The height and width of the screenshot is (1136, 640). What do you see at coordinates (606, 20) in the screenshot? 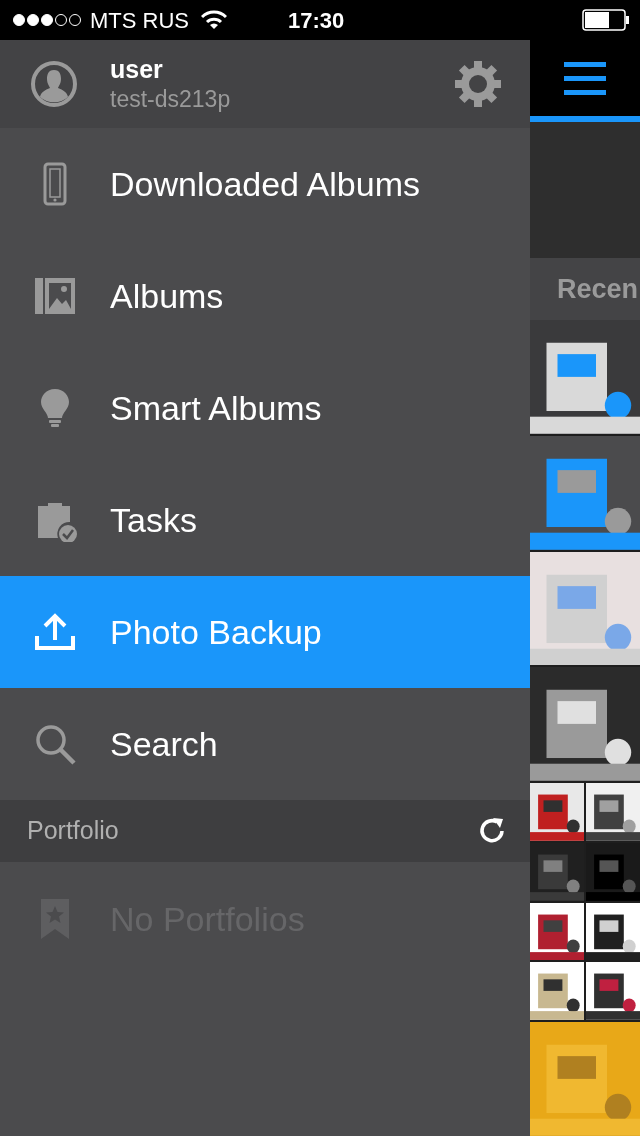
I see `battery-icon` at bounding box center [606, 20].